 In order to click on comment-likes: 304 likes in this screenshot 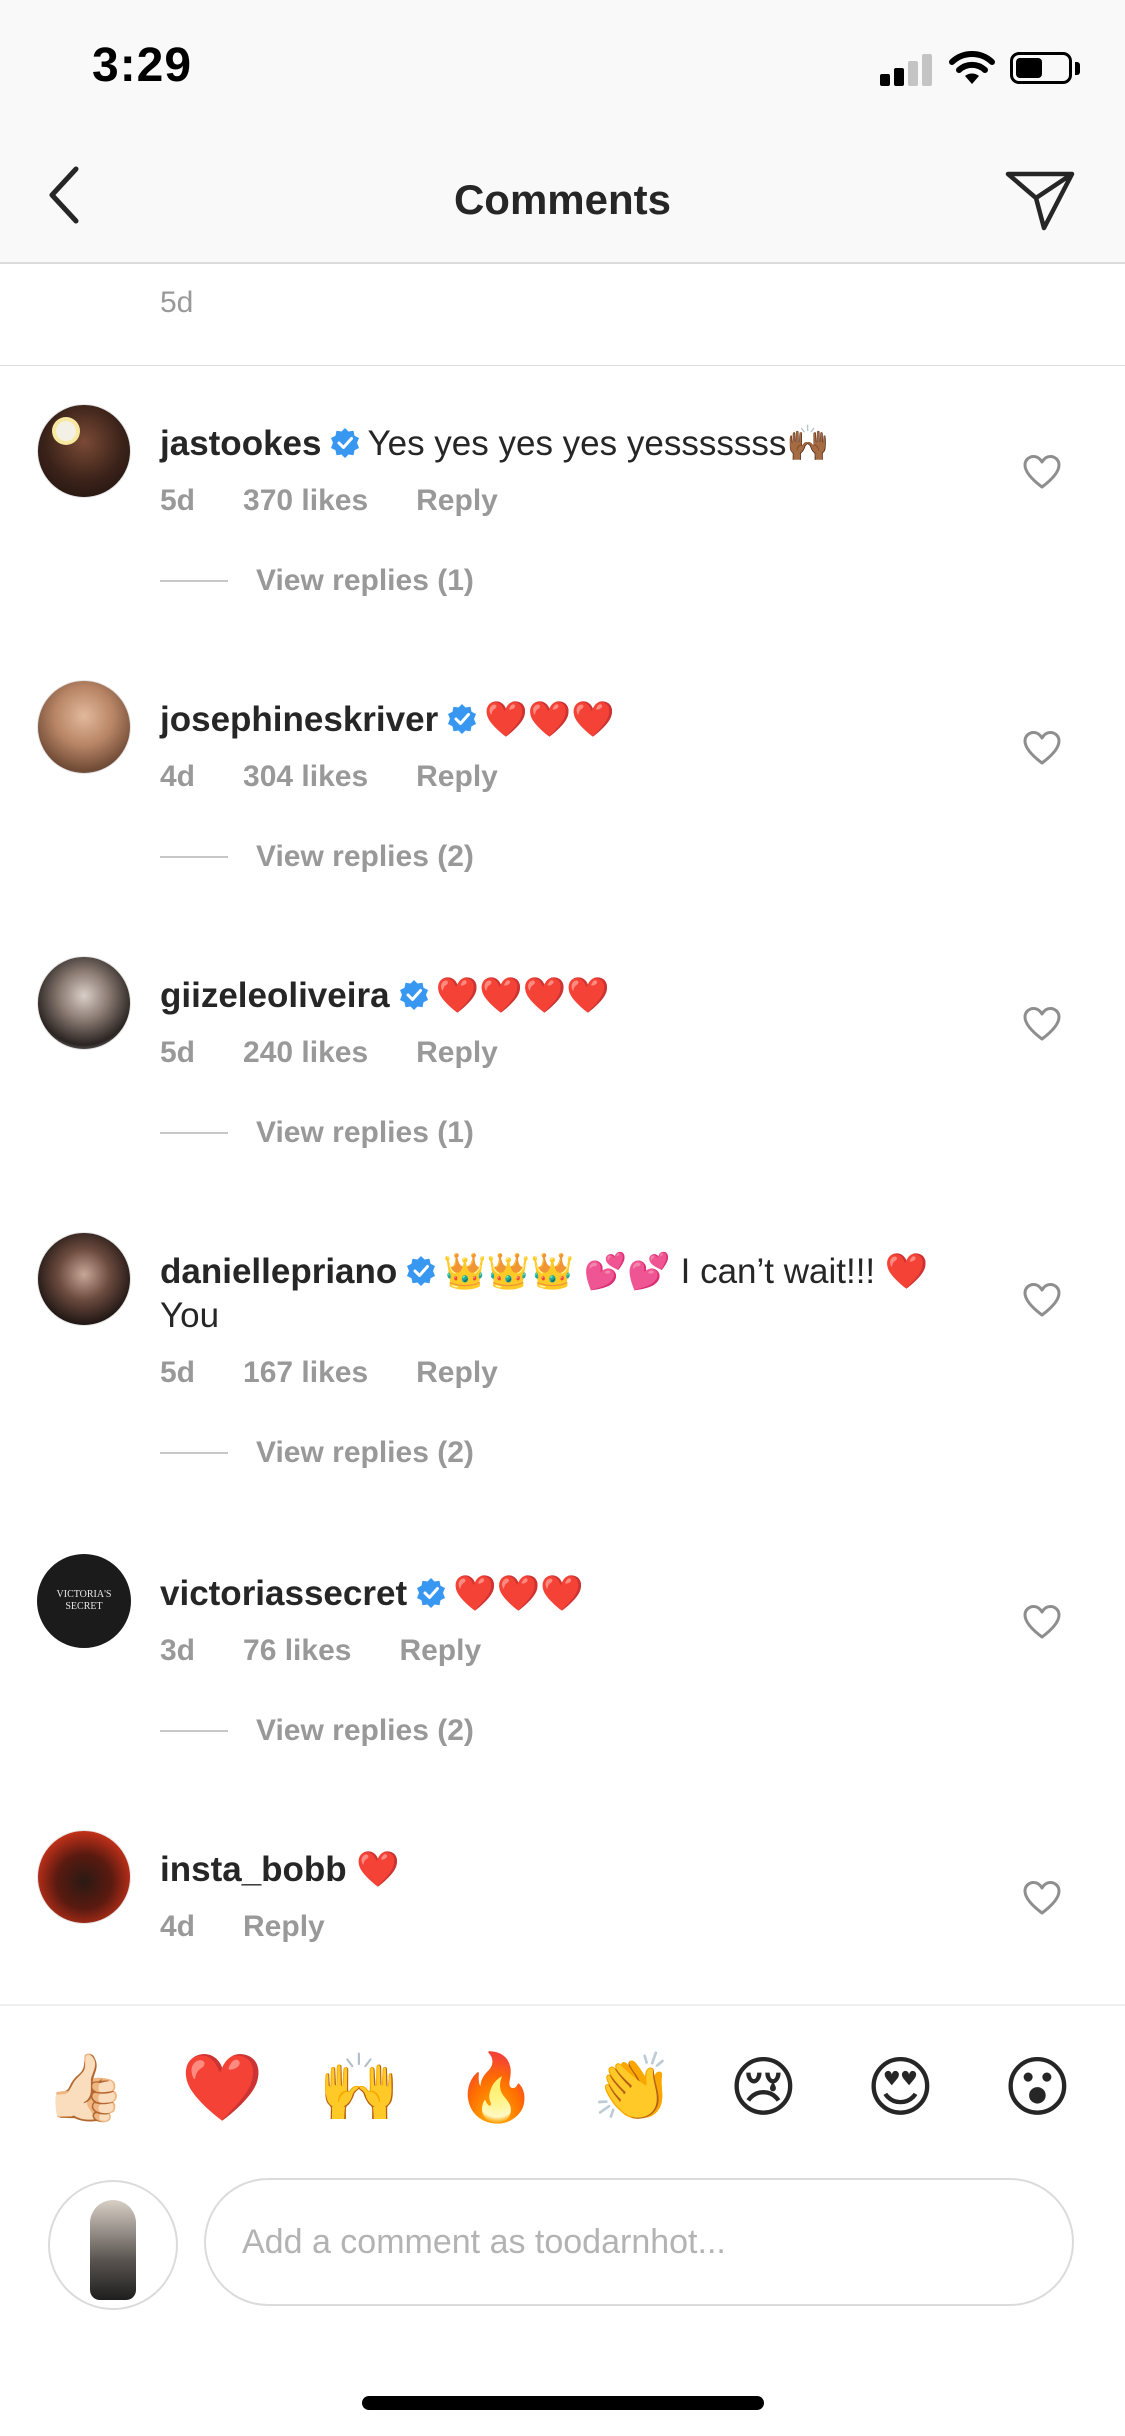, I will do `click(305, 776)`.